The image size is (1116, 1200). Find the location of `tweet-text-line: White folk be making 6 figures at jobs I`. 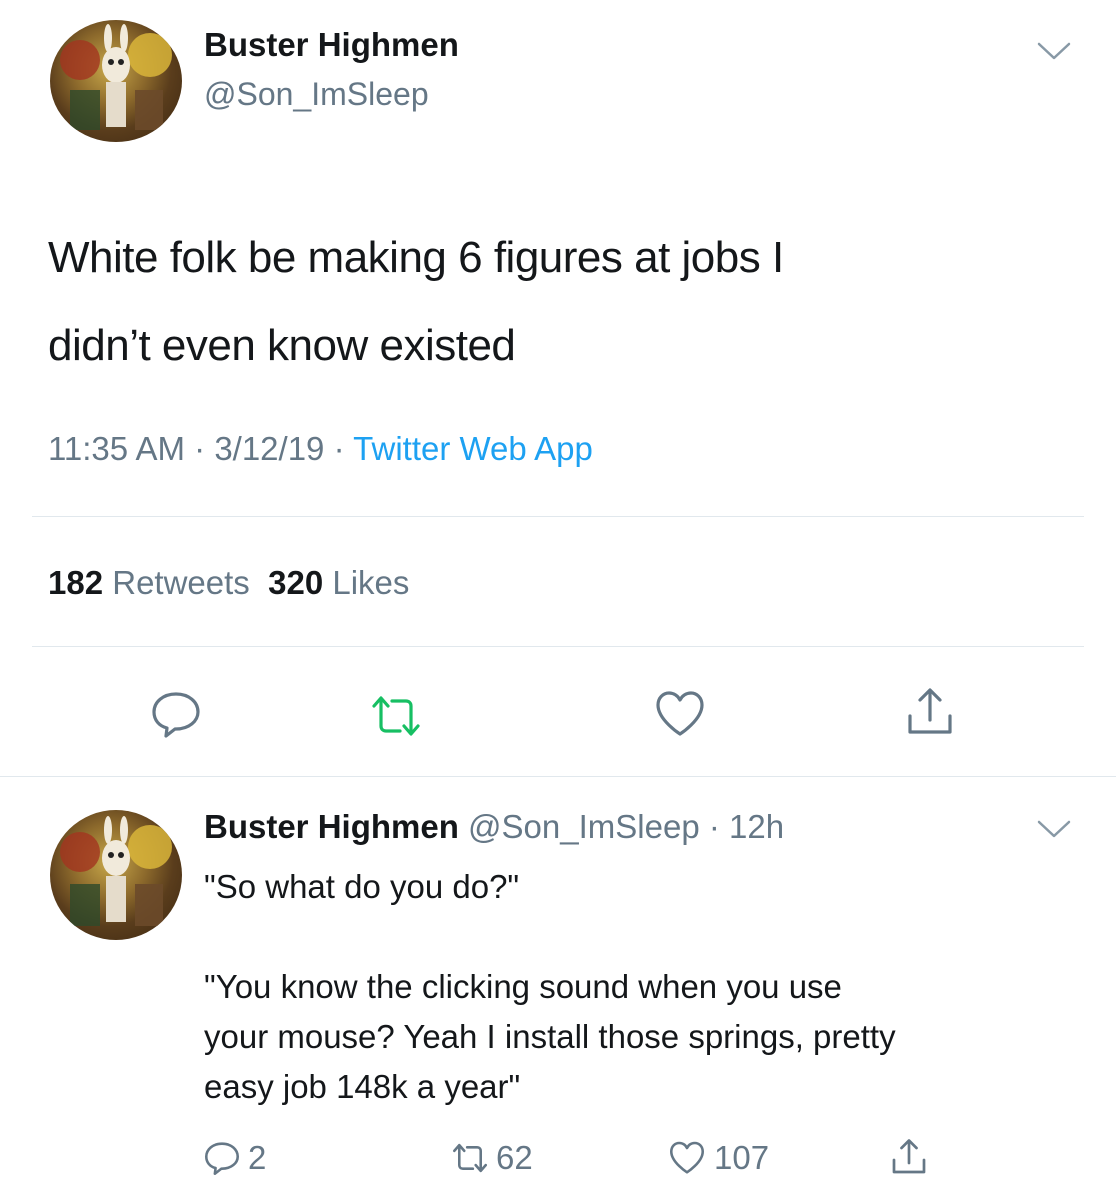

tweet-text-line: White folk be making 6 figures at jobs I is located at coordinates (416, 257).